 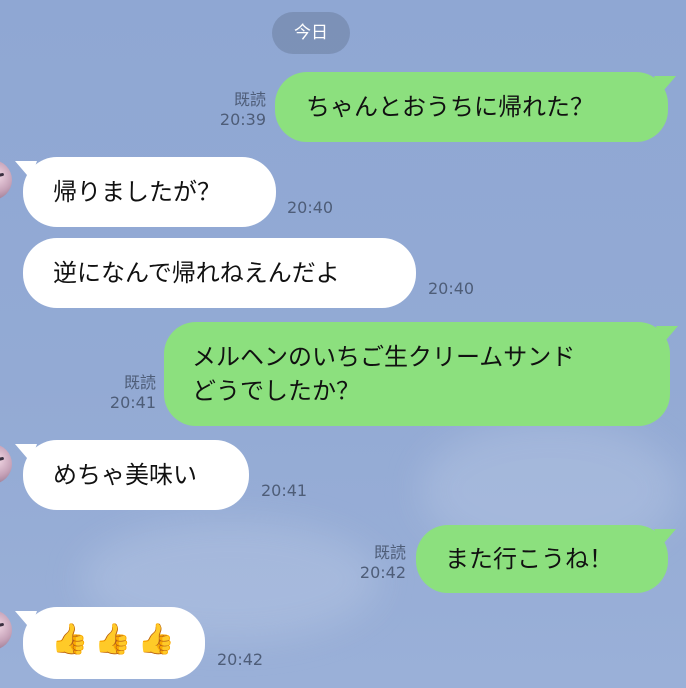 I want to click on outgoing-message: また行こうね！, so click(x=542, y=559).